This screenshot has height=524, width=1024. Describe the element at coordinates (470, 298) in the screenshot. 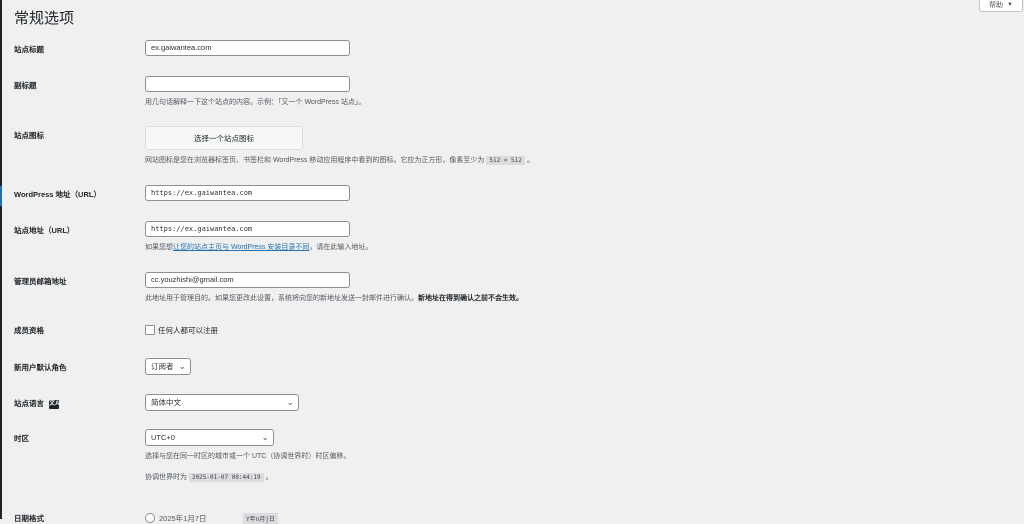

I see `admin-email-desc-bold: 新地址在得到确认之前不会生效。` at that location.